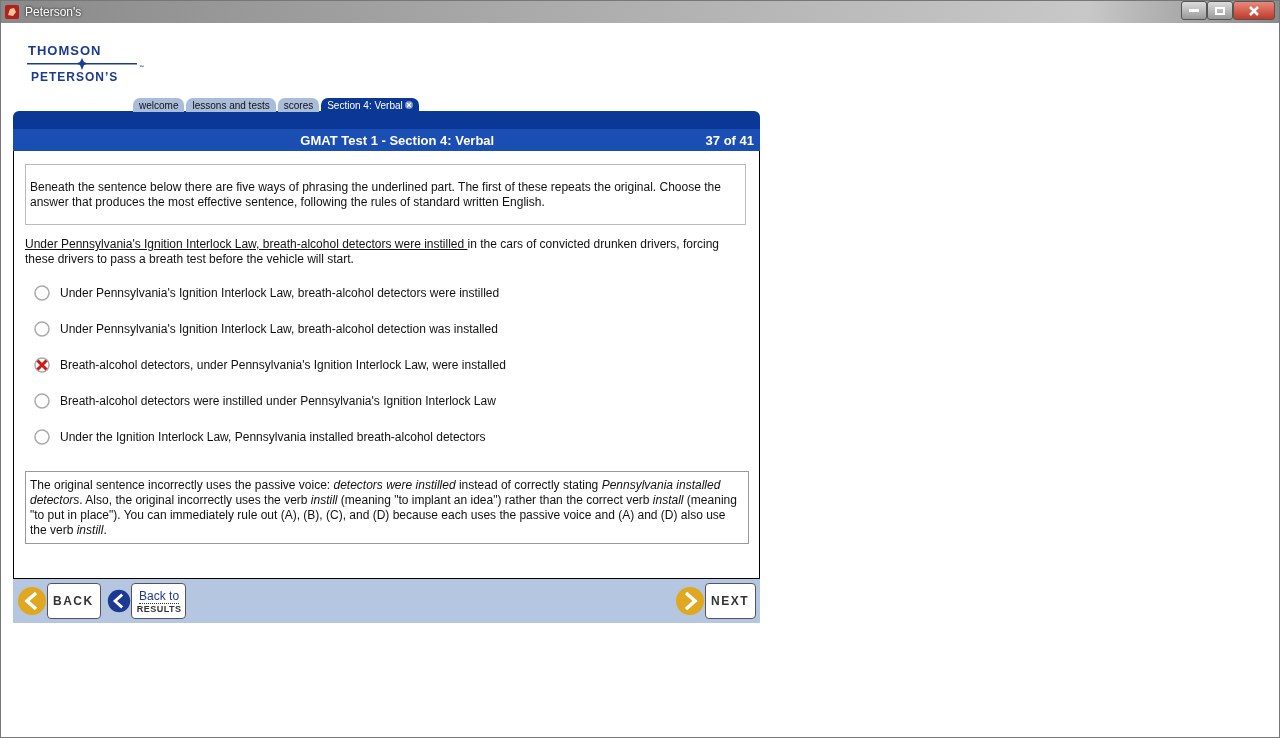 The height and width of the screenshot is (738, 1280). I want to click on minimize-button, so click(1194, 10).